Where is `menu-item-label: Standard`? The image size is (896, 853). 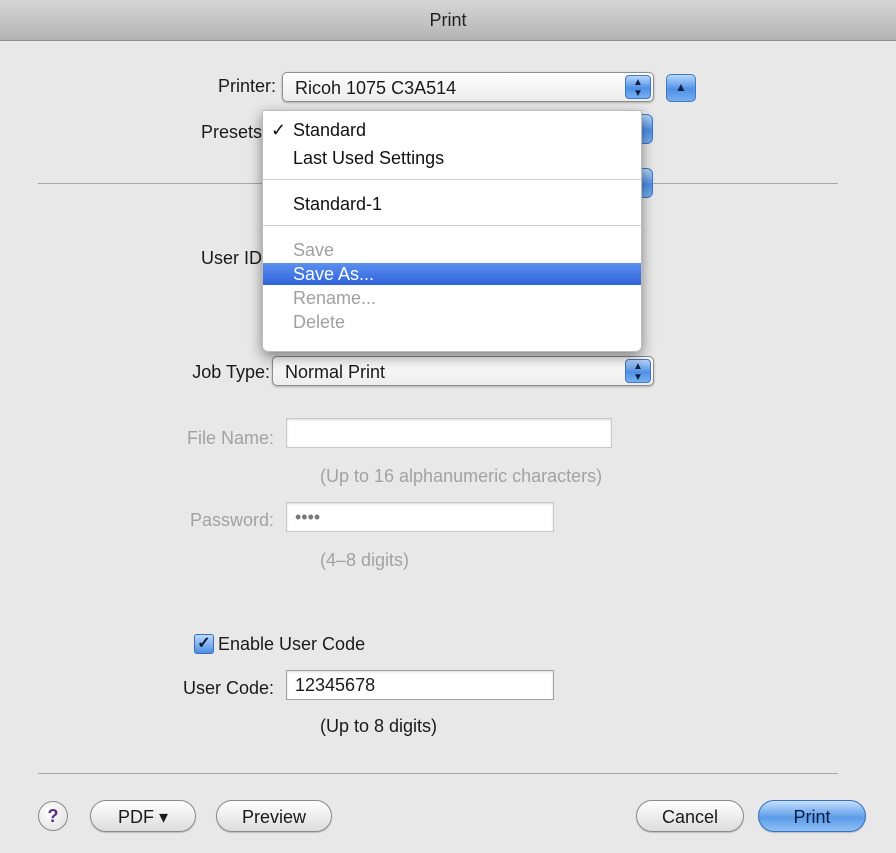 menu-item-label: Standard is located at coordinates (330, 130).